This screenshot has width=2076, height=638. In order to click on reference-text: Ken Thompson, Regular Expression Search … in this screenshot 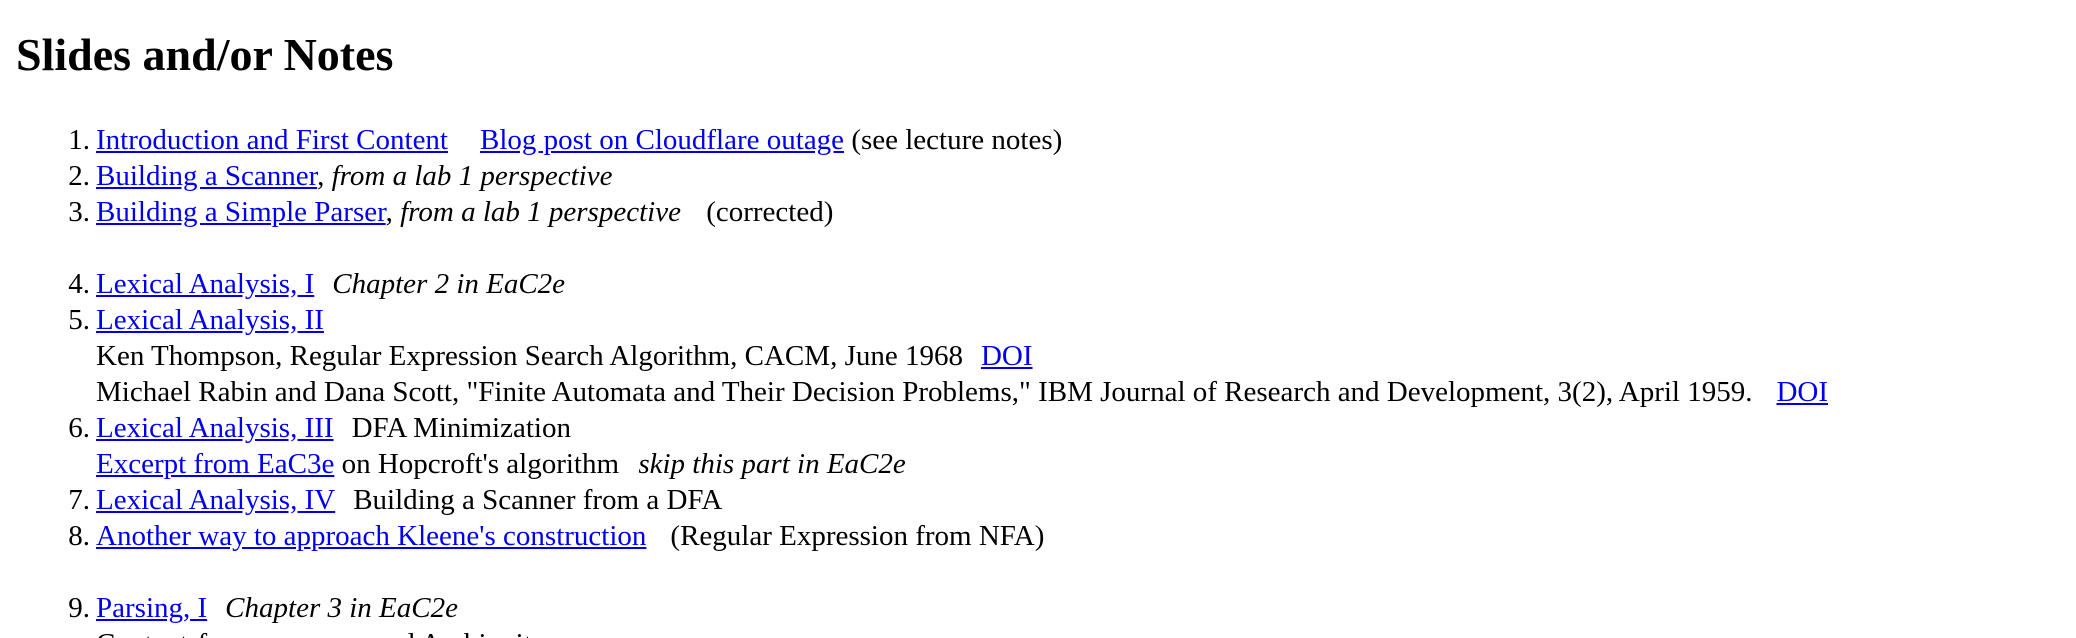, I will do `click(529, 356)`.